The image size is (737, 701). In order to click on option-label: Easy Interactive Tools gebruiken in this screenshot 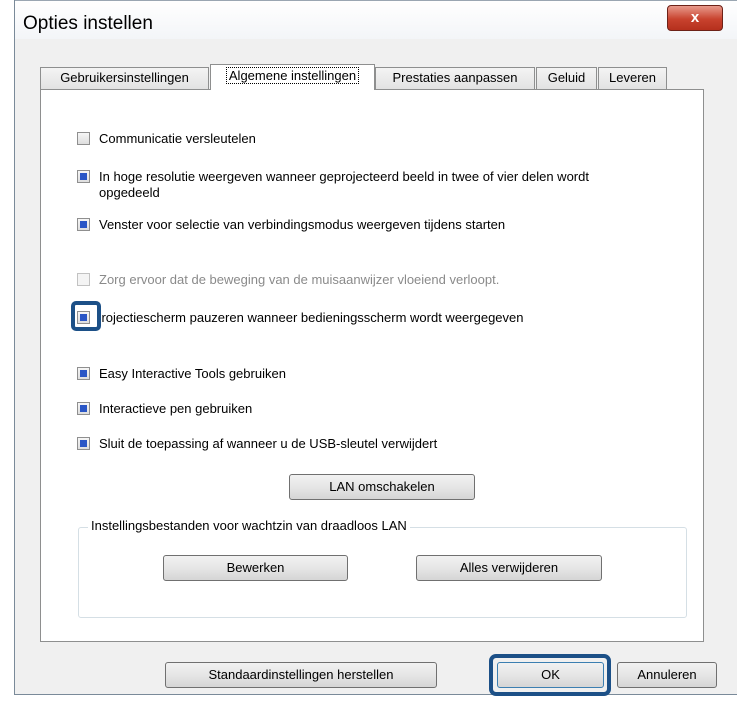, I will do `click(192, 373)`.